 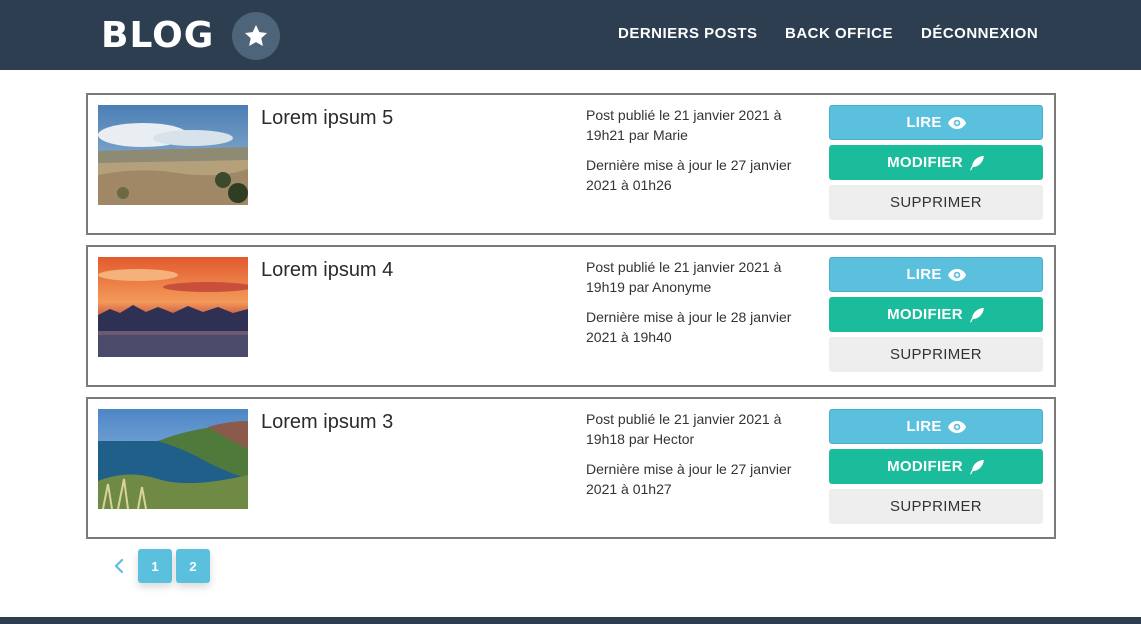 I want to click on nav-link-deconnexion: DÉCONNEXION, so click(x=979, y=33).